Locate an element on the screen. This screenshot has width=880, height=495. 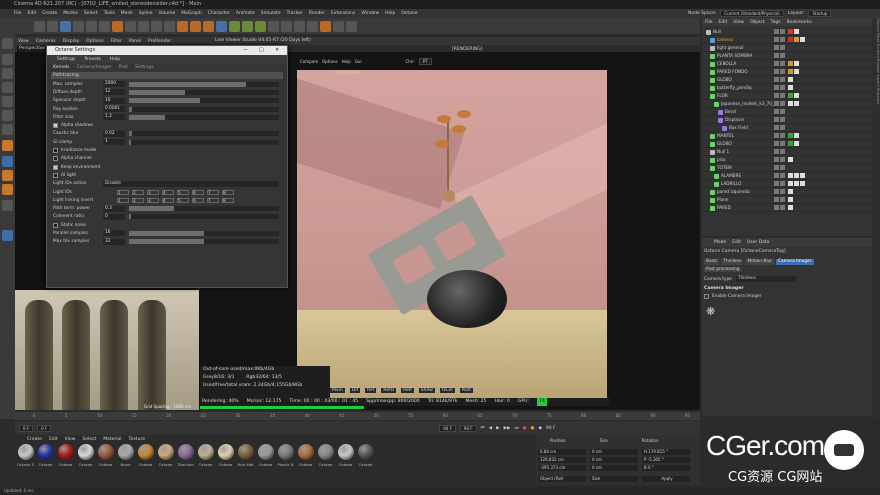
static-noise-checkbox is located at coordinates (55, 225).